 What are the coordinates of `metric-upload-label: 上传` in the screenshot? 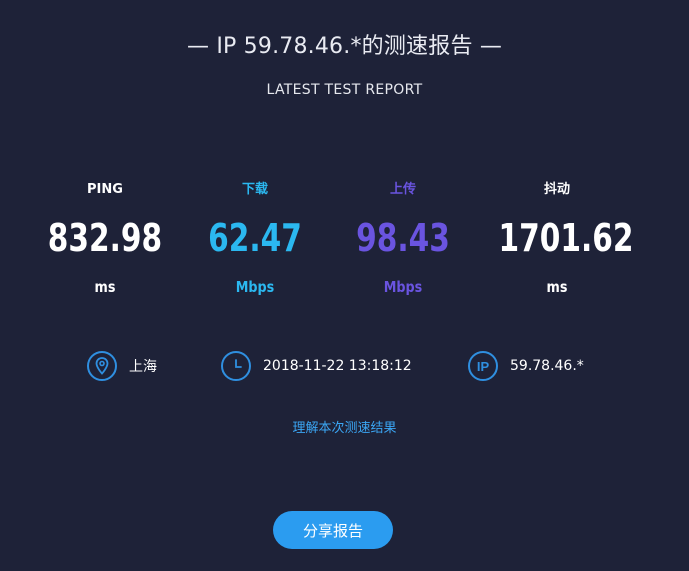 It's located at (402, 189).